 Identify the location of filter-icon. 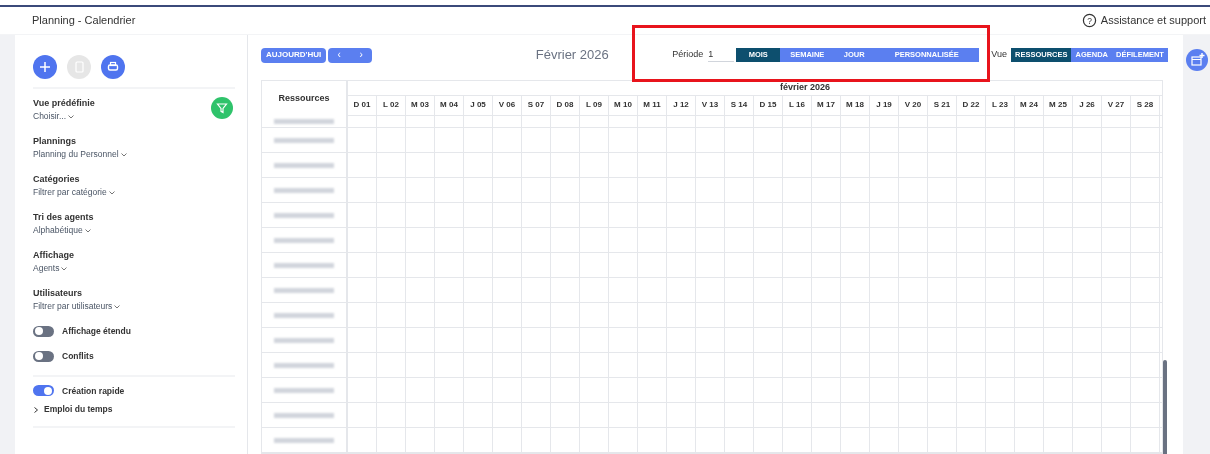
(222, 108).